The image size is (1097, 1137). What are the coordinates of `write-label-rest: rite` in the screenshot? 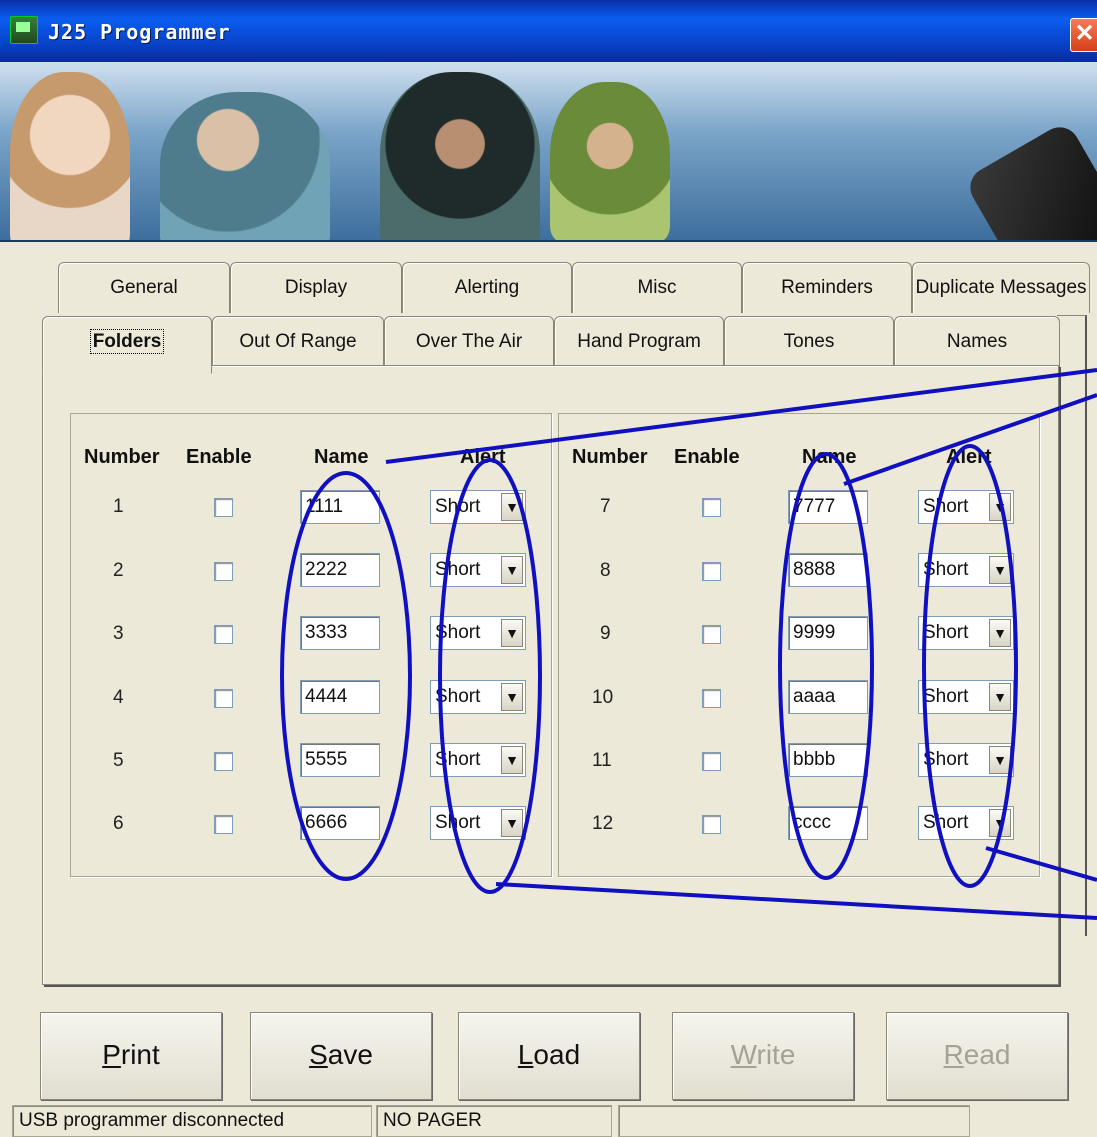 It's located at (776, 1054).